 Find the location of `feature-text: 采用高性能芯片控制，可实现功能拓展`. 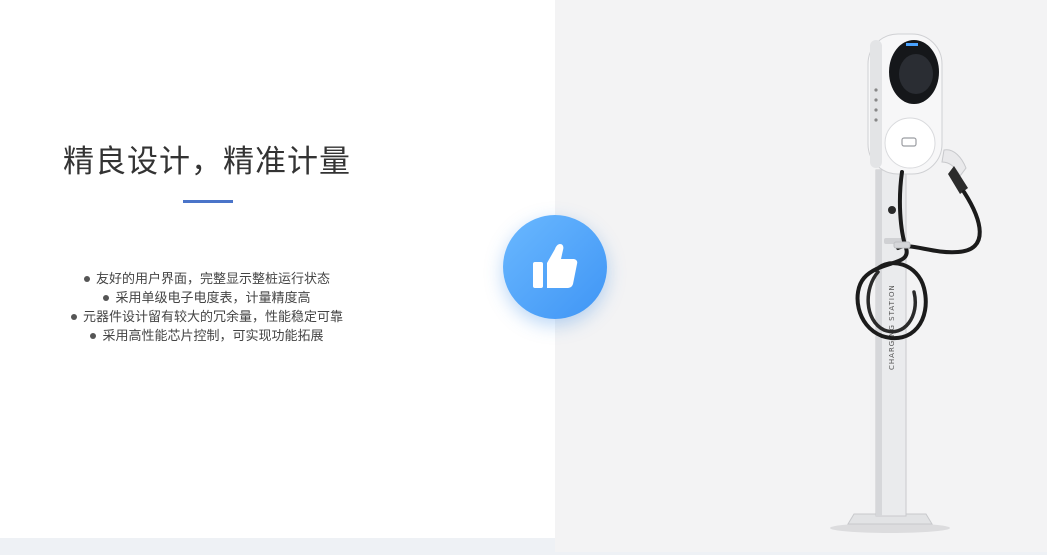

feature-text: 采用高性能芯片控制，可实现功能拓展 is located at coordinates (213, 336).